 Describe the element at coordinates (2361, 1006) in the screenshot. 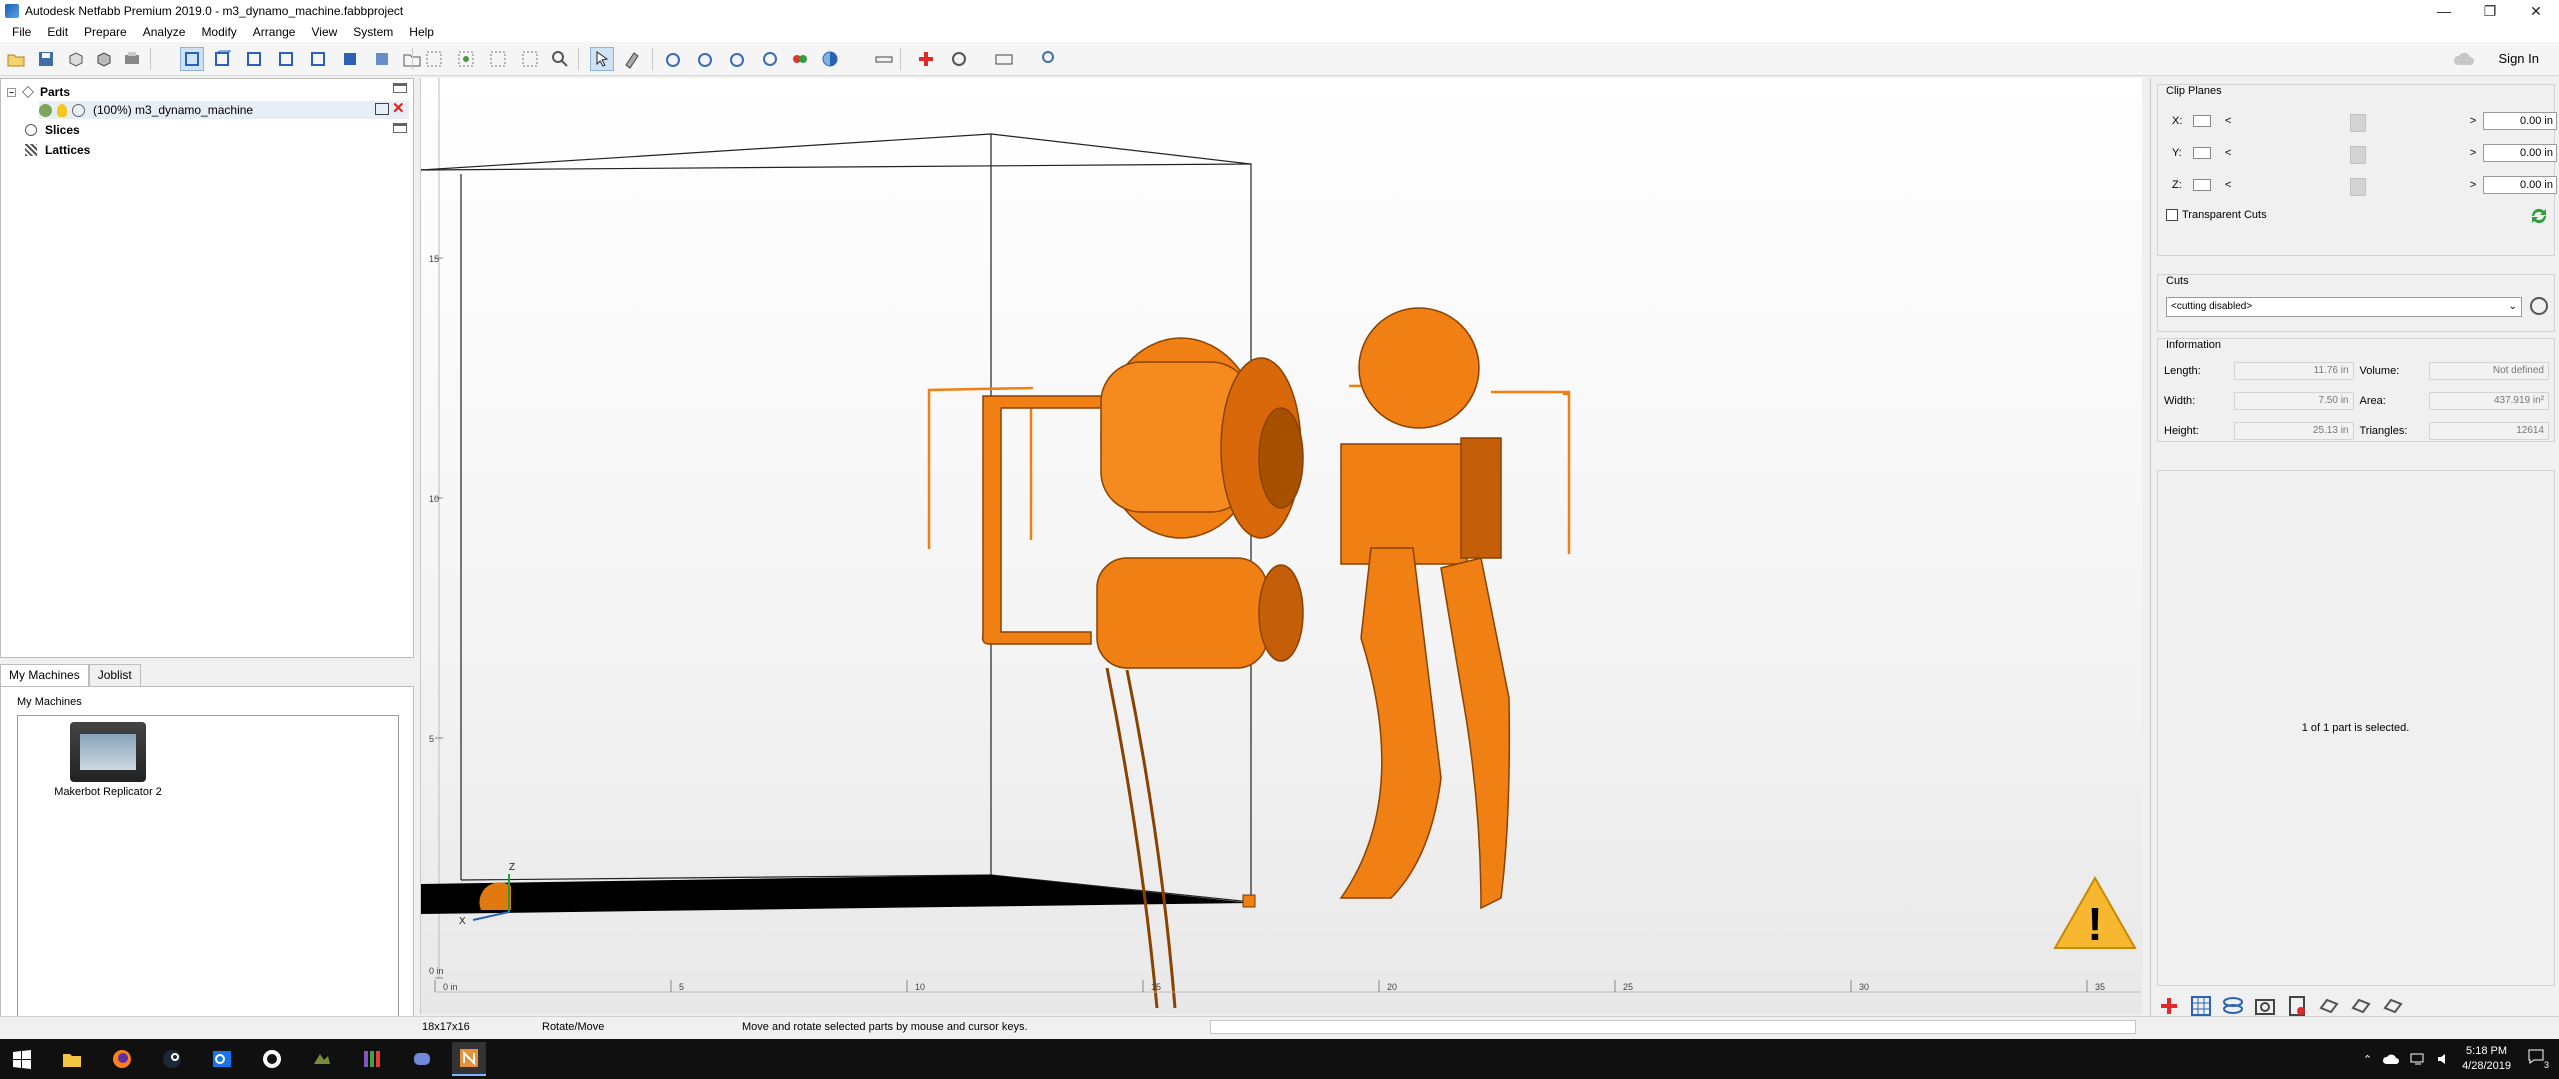

I see `tool-b-icon` at that location.